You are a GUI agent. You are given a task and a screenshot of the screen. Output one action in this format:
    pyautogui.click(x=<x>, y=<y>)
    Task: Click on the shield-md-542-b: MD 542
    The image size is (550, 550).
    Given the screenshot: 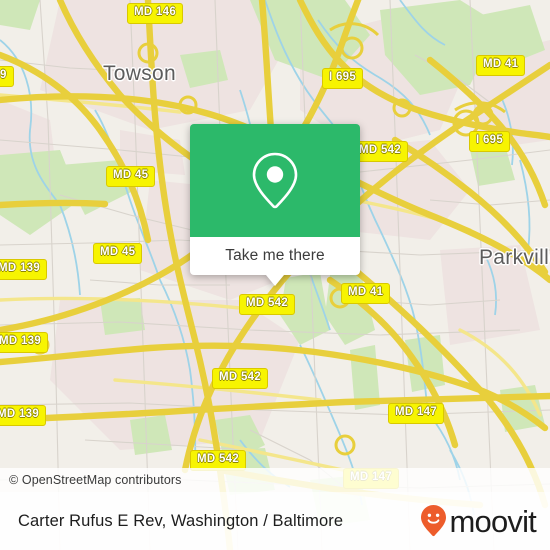 What is the action you would take?
    pyautogui.click(x=267, y=304)
    